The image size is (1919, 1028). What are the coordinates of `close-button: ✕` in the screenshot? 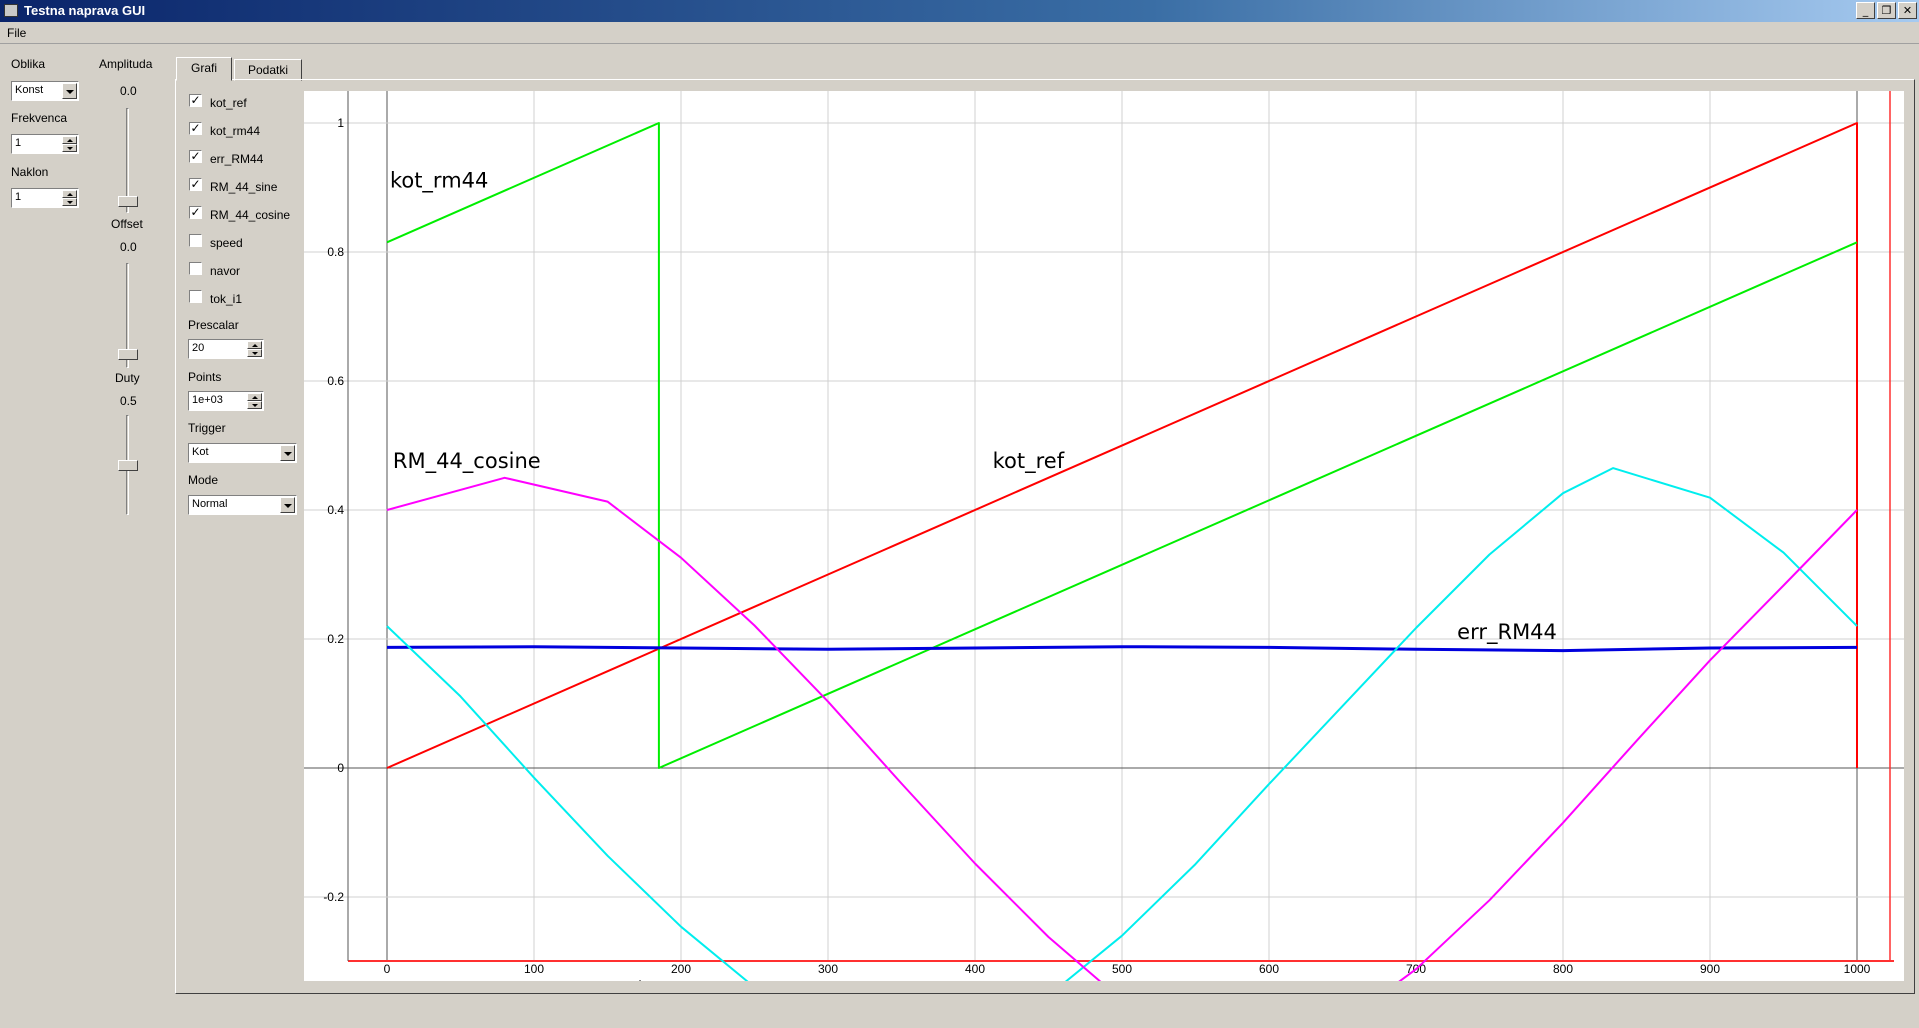 It's located at (1907, 10).